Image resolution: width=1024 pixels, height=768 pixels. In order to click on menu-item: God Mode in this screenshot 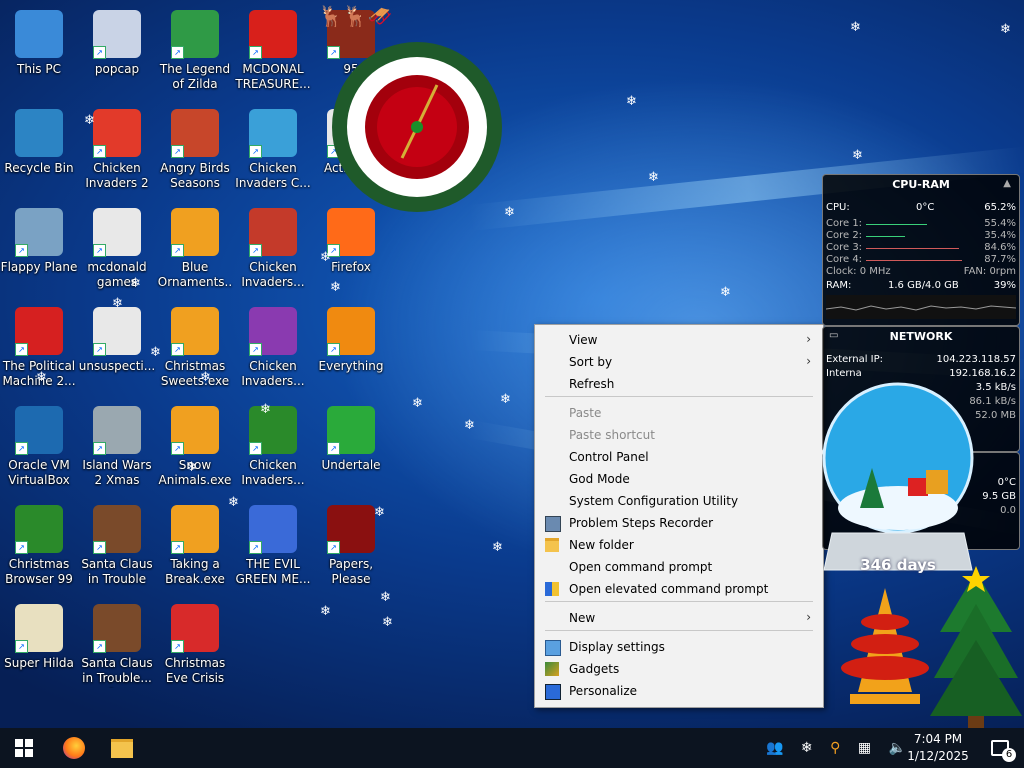, I will do `click(679, 479)`.